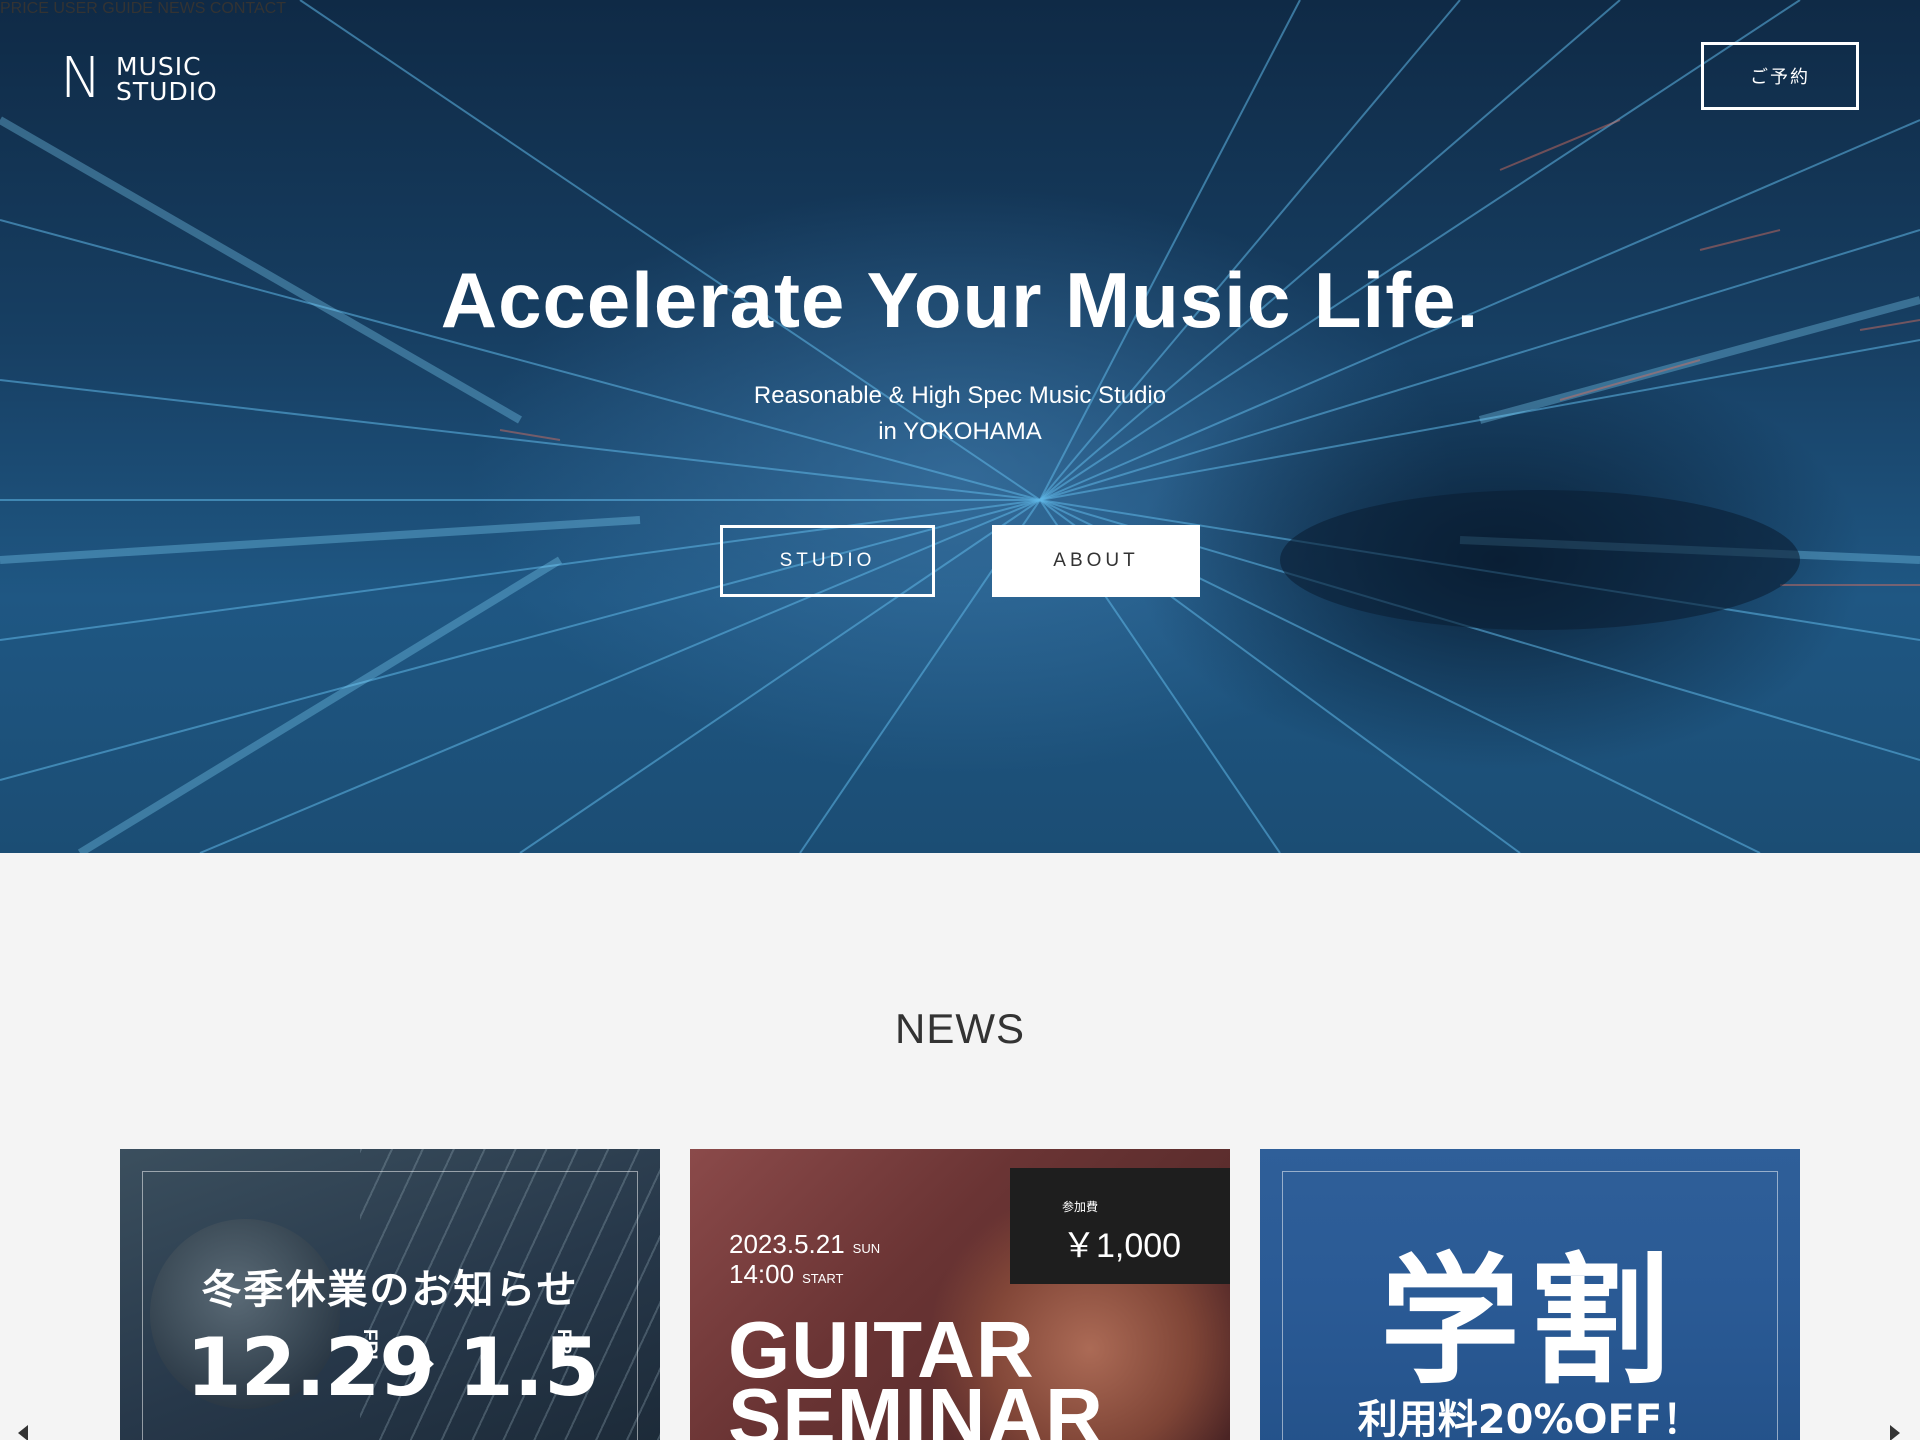 This screenshot has height=1440, width=1920. What do you see at coordinates (390, 1290) in the screenshot?
I see `card-title: 冬季休業のお知らせ` at bounding box center [390, 1290].